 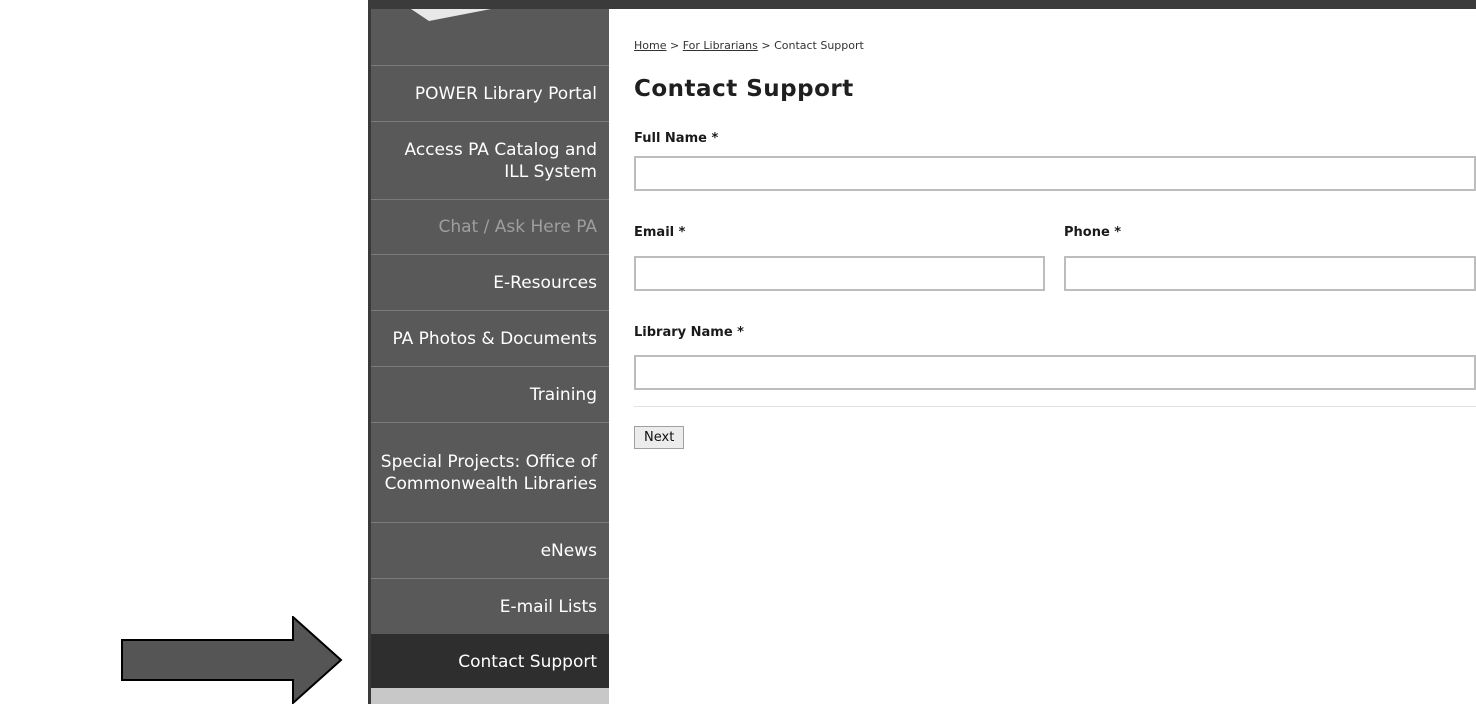 I want to click on right-arrow-icon, so click(x=232, y=661).